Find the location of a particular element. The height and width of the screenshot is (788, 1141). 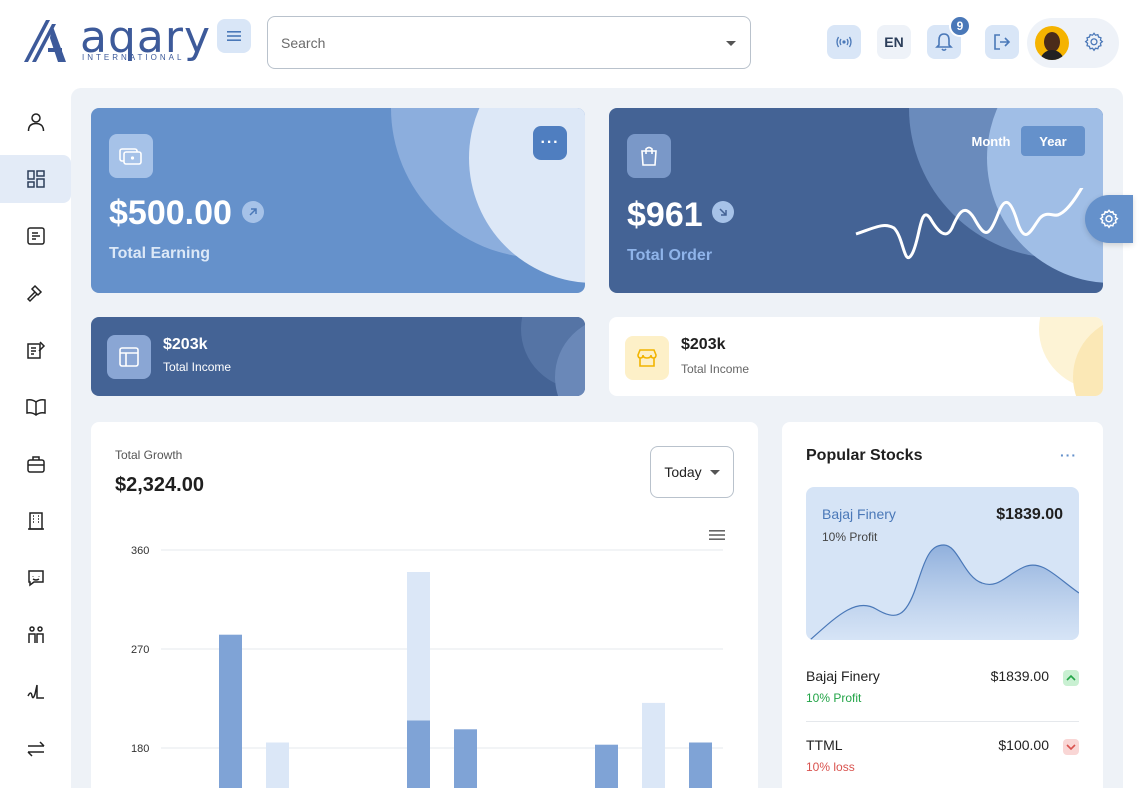

profile-menu is located at coordinates (1073, 43).